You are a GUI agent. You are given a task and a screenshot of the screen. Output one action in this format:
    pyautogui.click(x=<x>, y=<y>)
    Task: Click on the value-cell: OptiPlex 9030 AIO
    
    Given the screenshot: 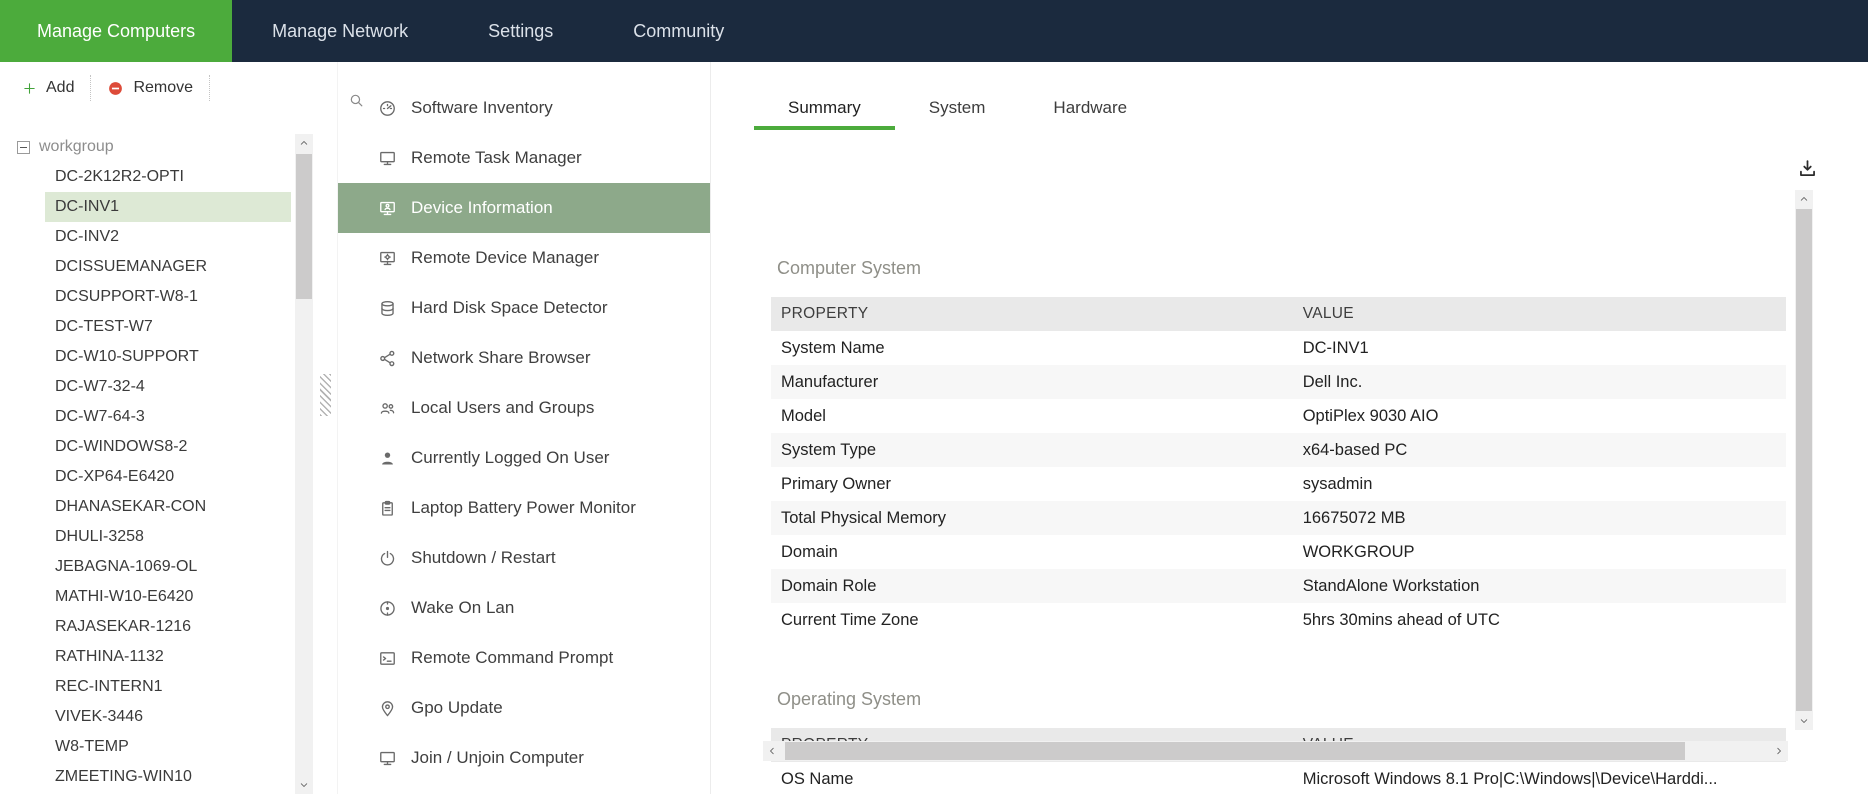 What is the action you would take?
    pyautogui.click(x=1370, y=415)
    